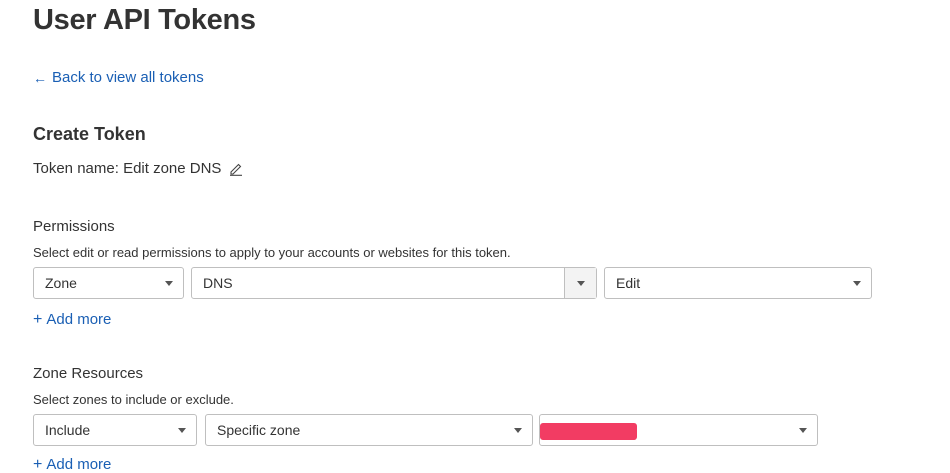 The height and width of the screenshot is (473, 950). I want to click on dropdown-toggle, so click(580, 283).